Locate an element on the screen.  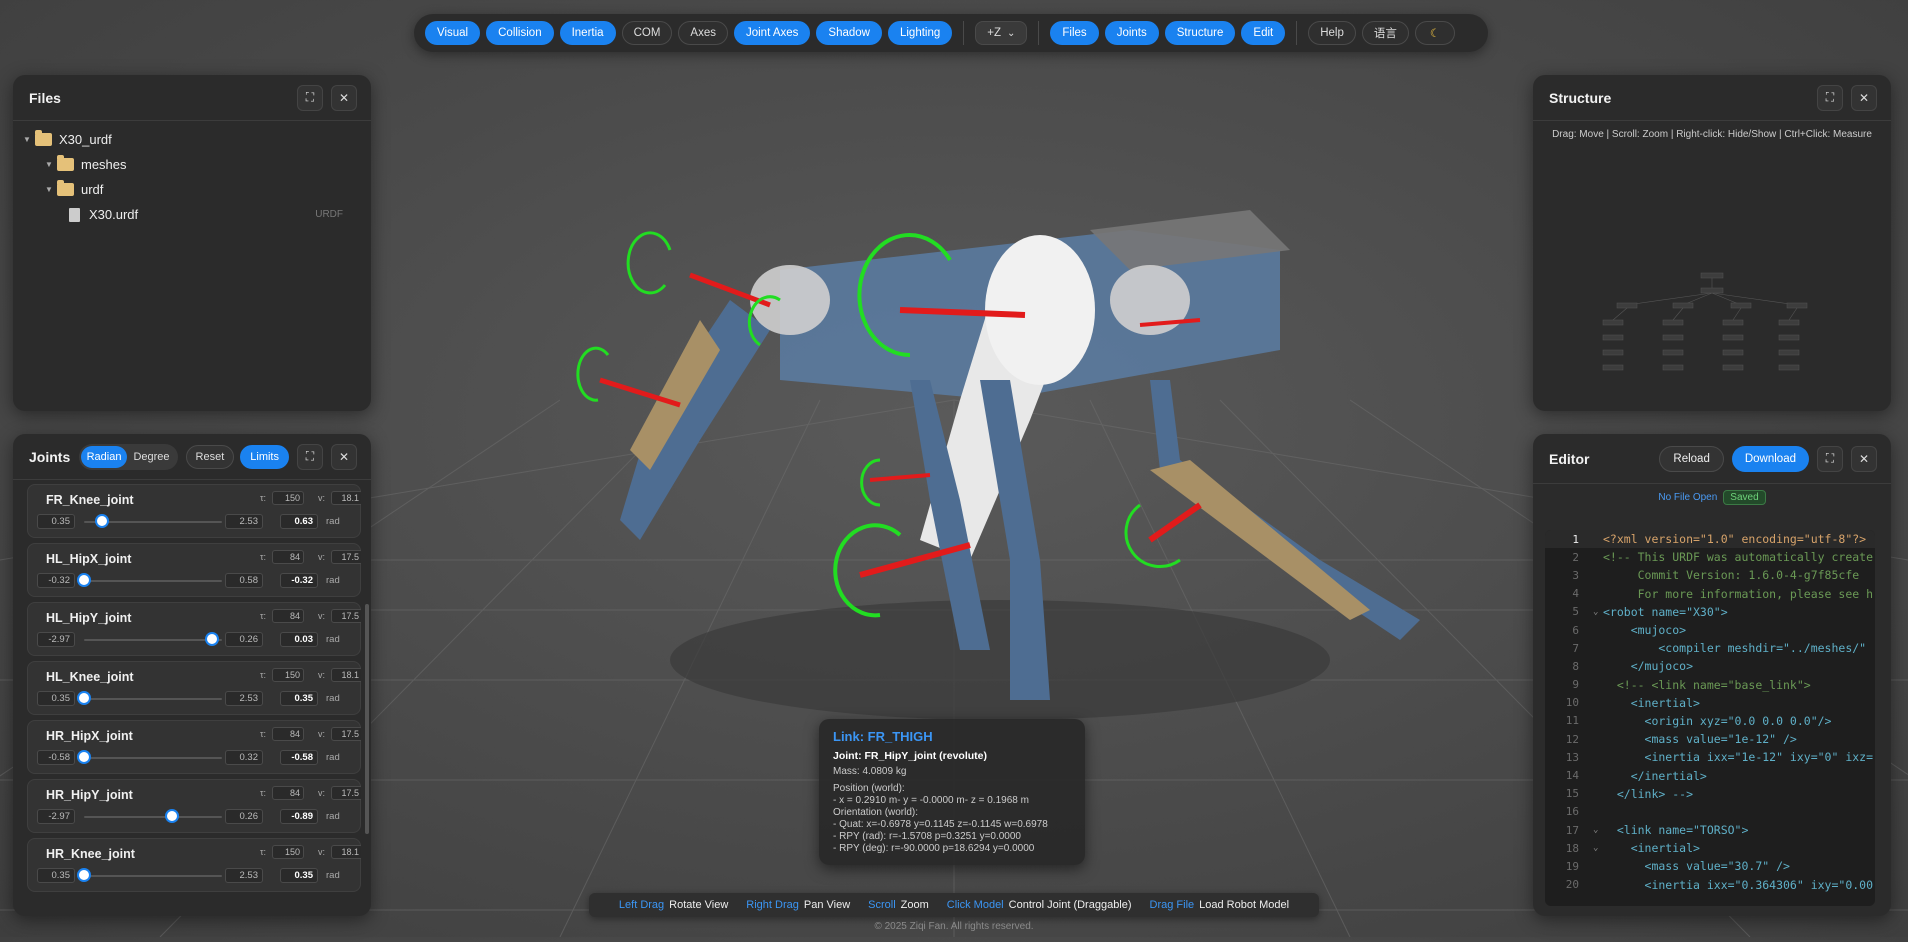
toggle-lighting-button: Lighting is located at coordinates (920, 33).